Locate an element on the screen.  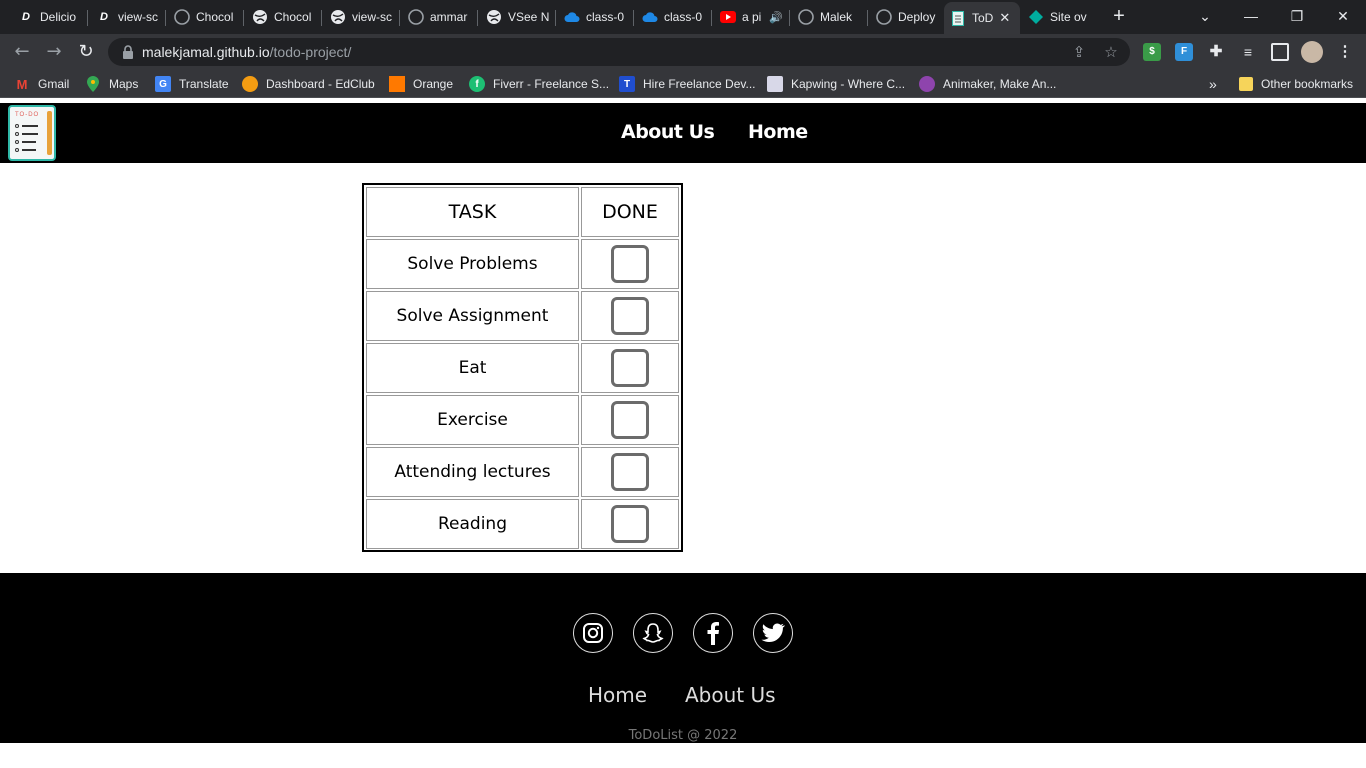
edclub-icon is located at coordinates (250, 84).